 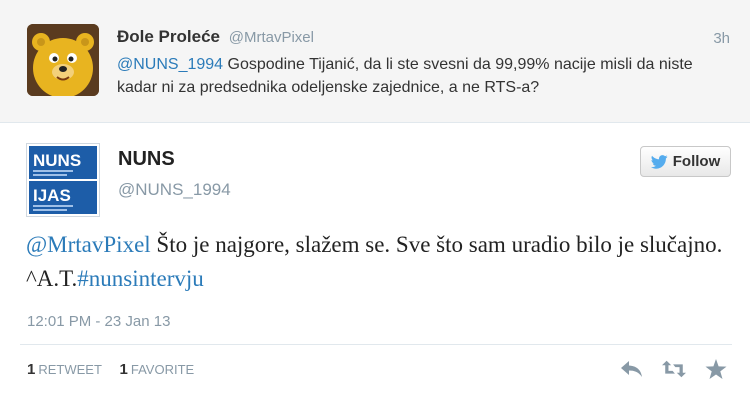 I want to click on star-icon, so click(x=716, y=368).